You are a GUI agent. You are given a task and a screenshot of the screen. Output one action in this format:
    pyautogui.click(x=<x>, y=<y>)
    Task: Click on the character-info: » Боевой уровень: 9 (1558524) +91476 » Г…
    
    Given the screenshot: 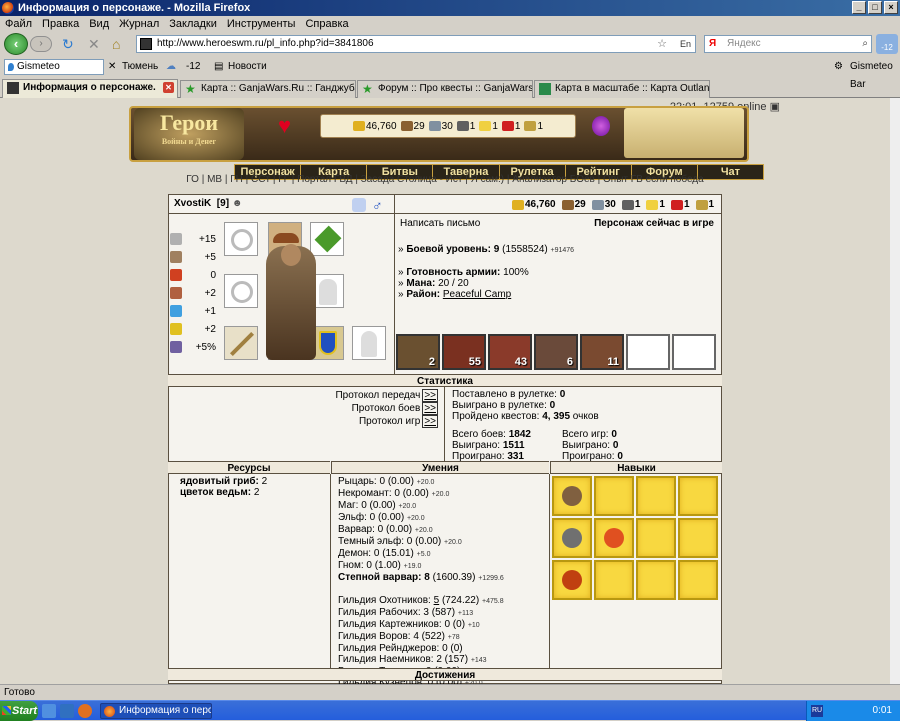 What is the action you would take?
    pyautogui.click(x=558, y=272)
    